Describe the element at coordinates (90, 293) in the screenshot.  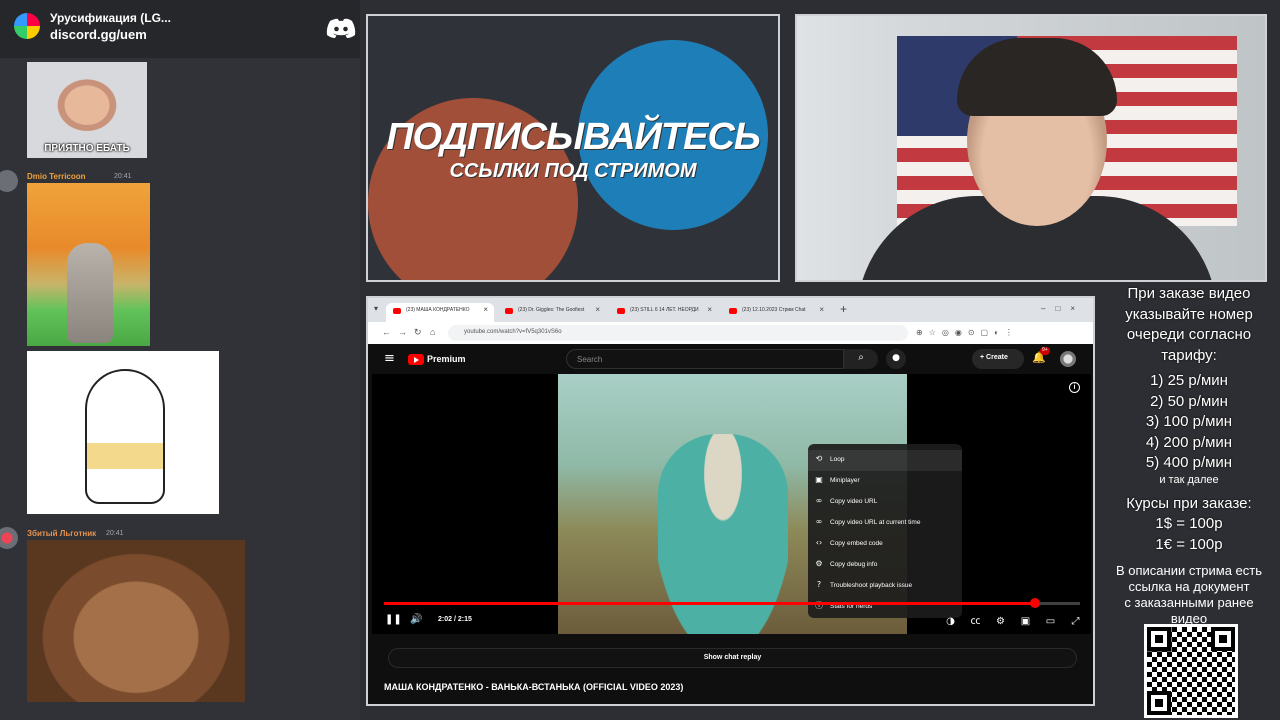
I see `rat-figure` at that location.